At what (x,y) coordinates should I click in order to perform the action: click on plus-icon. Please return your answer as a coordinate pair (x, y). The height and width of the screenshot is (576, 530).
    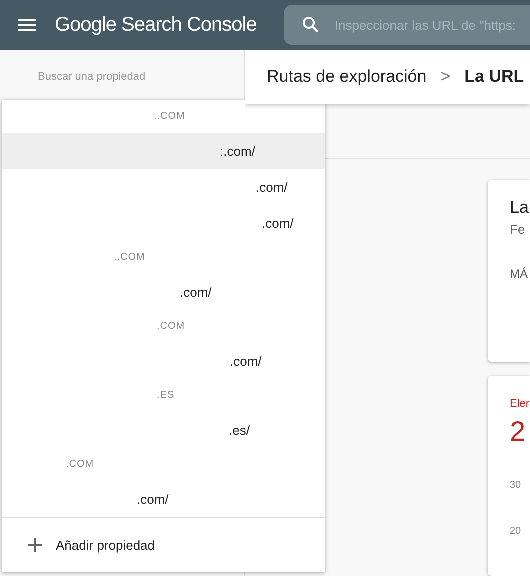
    Looking at the image, I should click on (35, 545).